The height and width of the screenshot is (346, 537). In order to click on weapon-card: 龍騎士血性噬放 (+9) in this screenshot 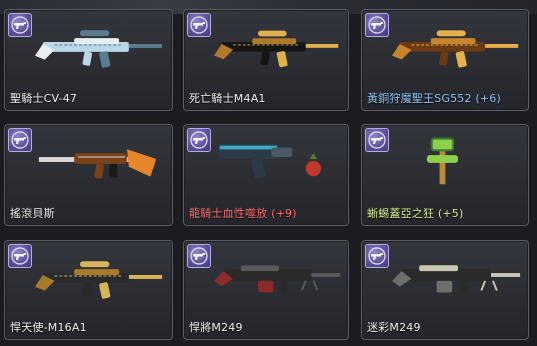, I will do `click(266, 175)`.